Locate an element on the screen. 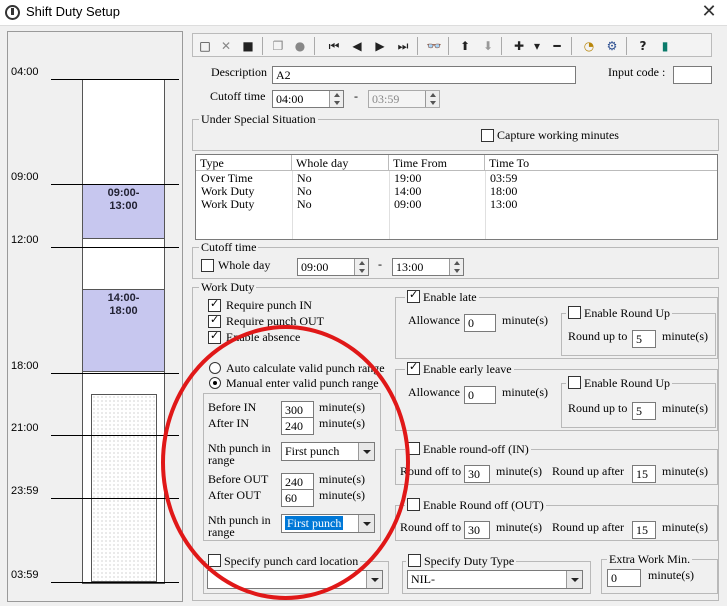 This screenshot has width=727, height=606. early-allowance-label: Allowance is located at coordinates (434, 392).